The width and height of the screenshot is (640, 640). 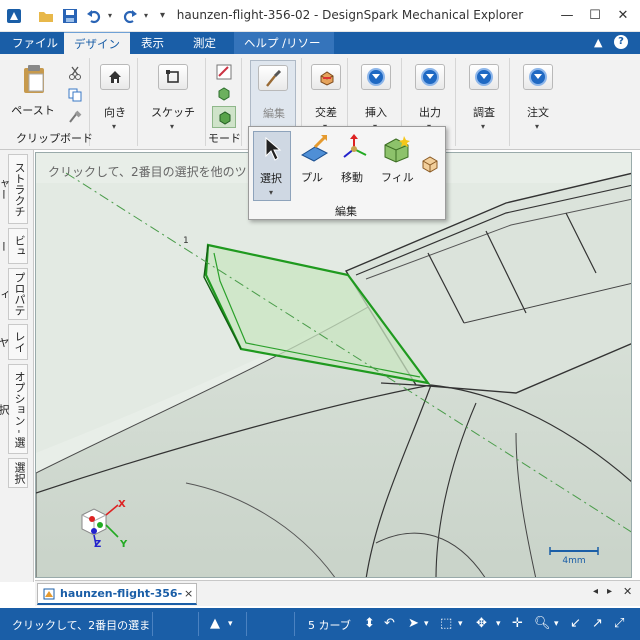 What do you see at coordinates (75, 117) in the screenshot?
I see `format-painter-icon` at bounding box center [75, 117].